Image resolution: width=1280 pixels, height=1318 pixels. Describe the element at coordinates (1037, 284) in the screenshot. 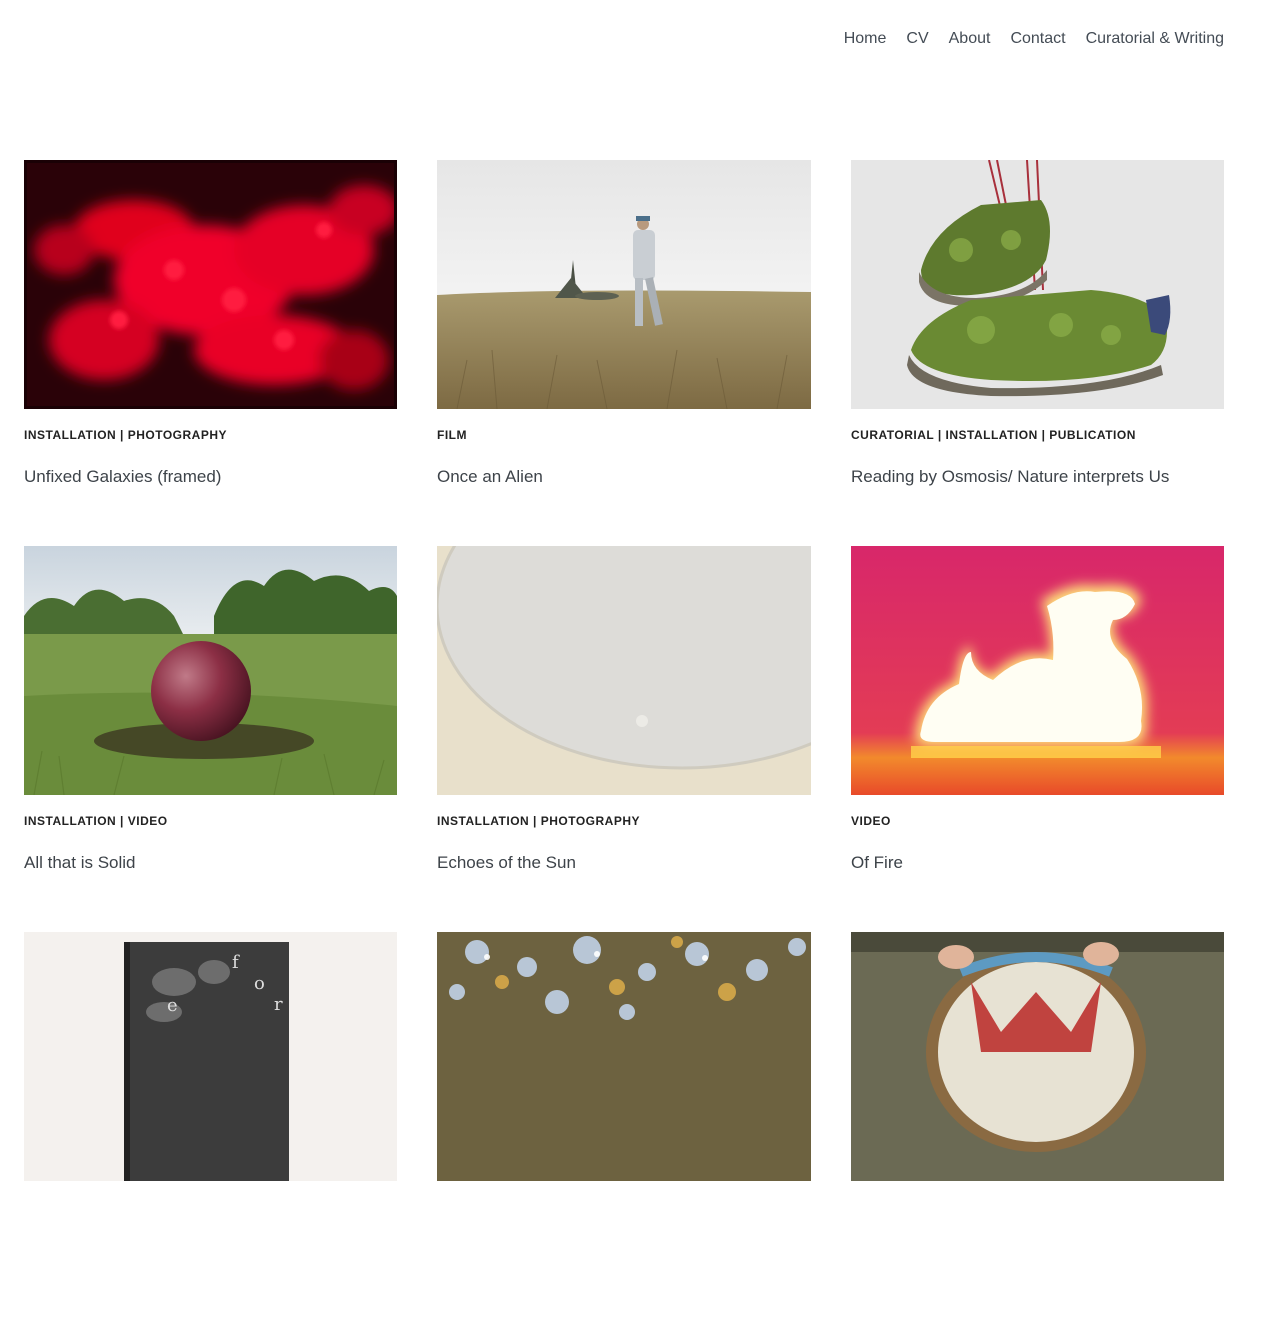

I see `project-thumbnail-moss-shoes` at that location.